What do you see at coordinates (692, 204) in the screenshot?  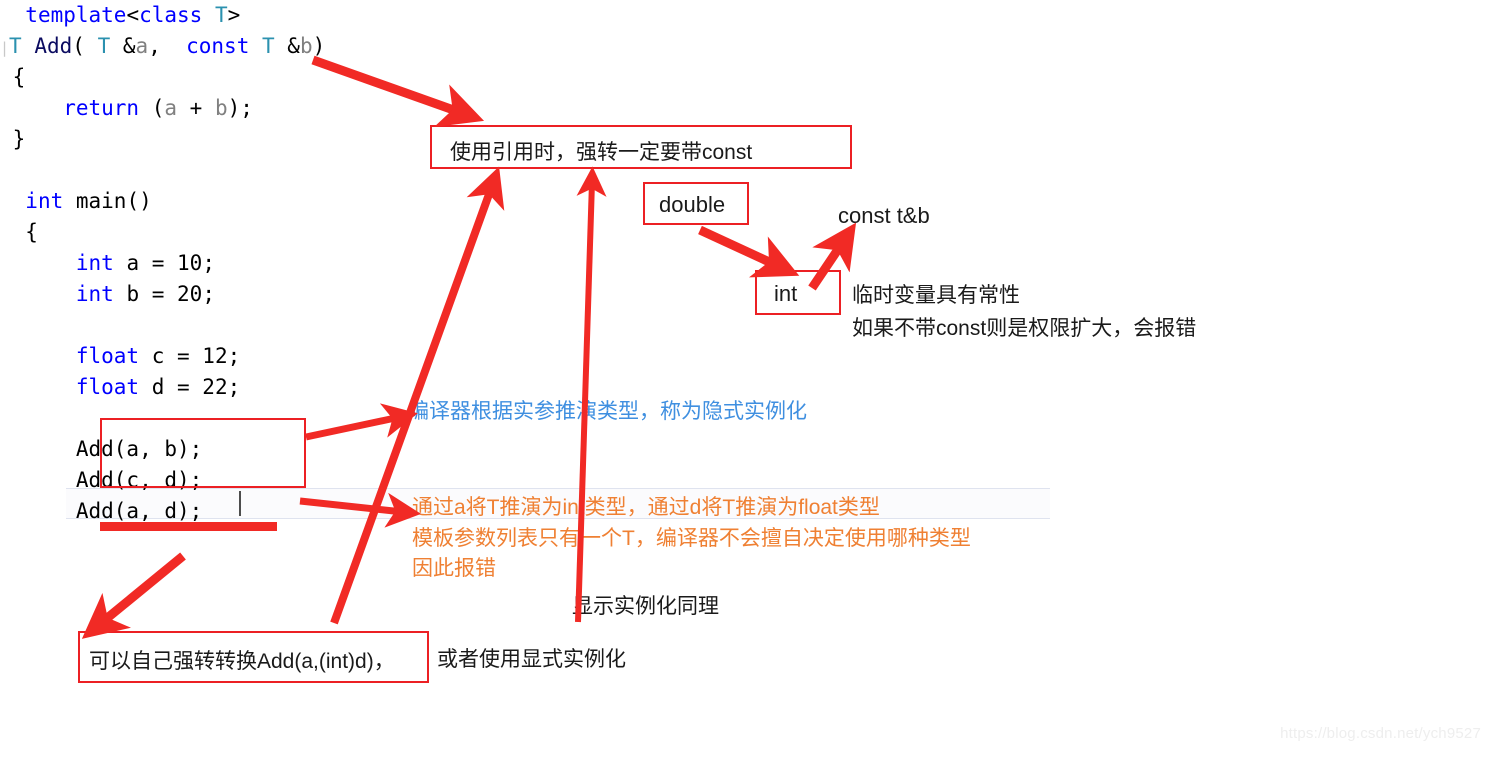 I see `box-double-label: double` at bounding box center [692, 204].